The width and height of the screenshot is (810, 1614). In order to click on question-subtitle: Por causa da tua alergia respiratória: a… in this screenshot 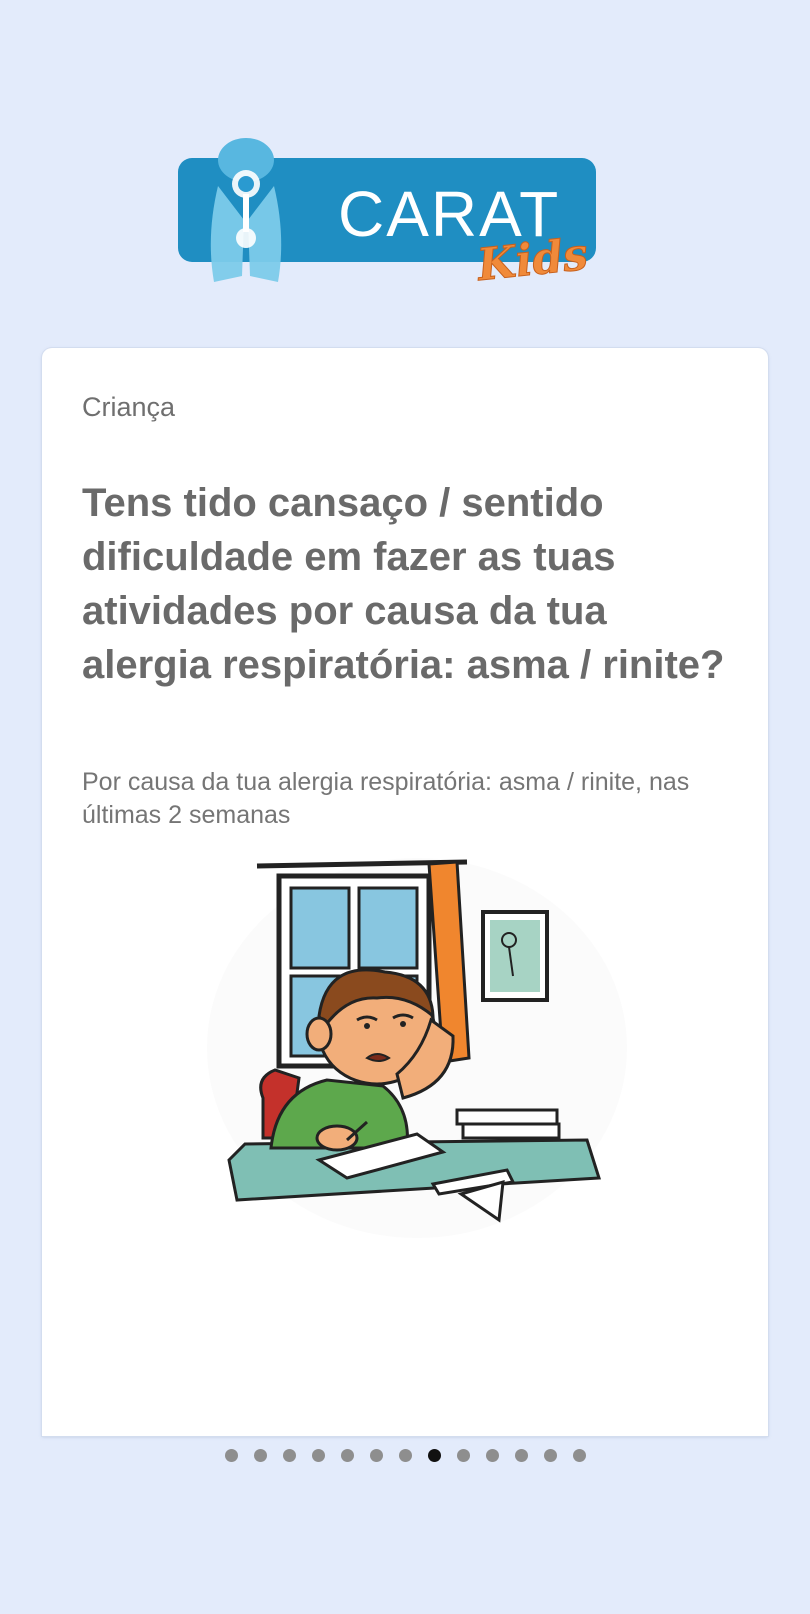, I will do `click(386, 798)`.